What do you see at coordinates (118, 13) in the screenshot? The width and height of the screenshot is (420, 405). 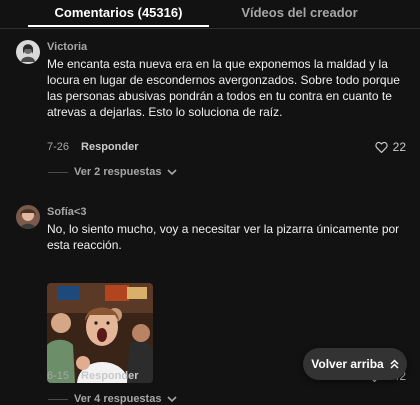 I see `tab-comments: Comentarios (45316)` at bounding box center [118, 13].